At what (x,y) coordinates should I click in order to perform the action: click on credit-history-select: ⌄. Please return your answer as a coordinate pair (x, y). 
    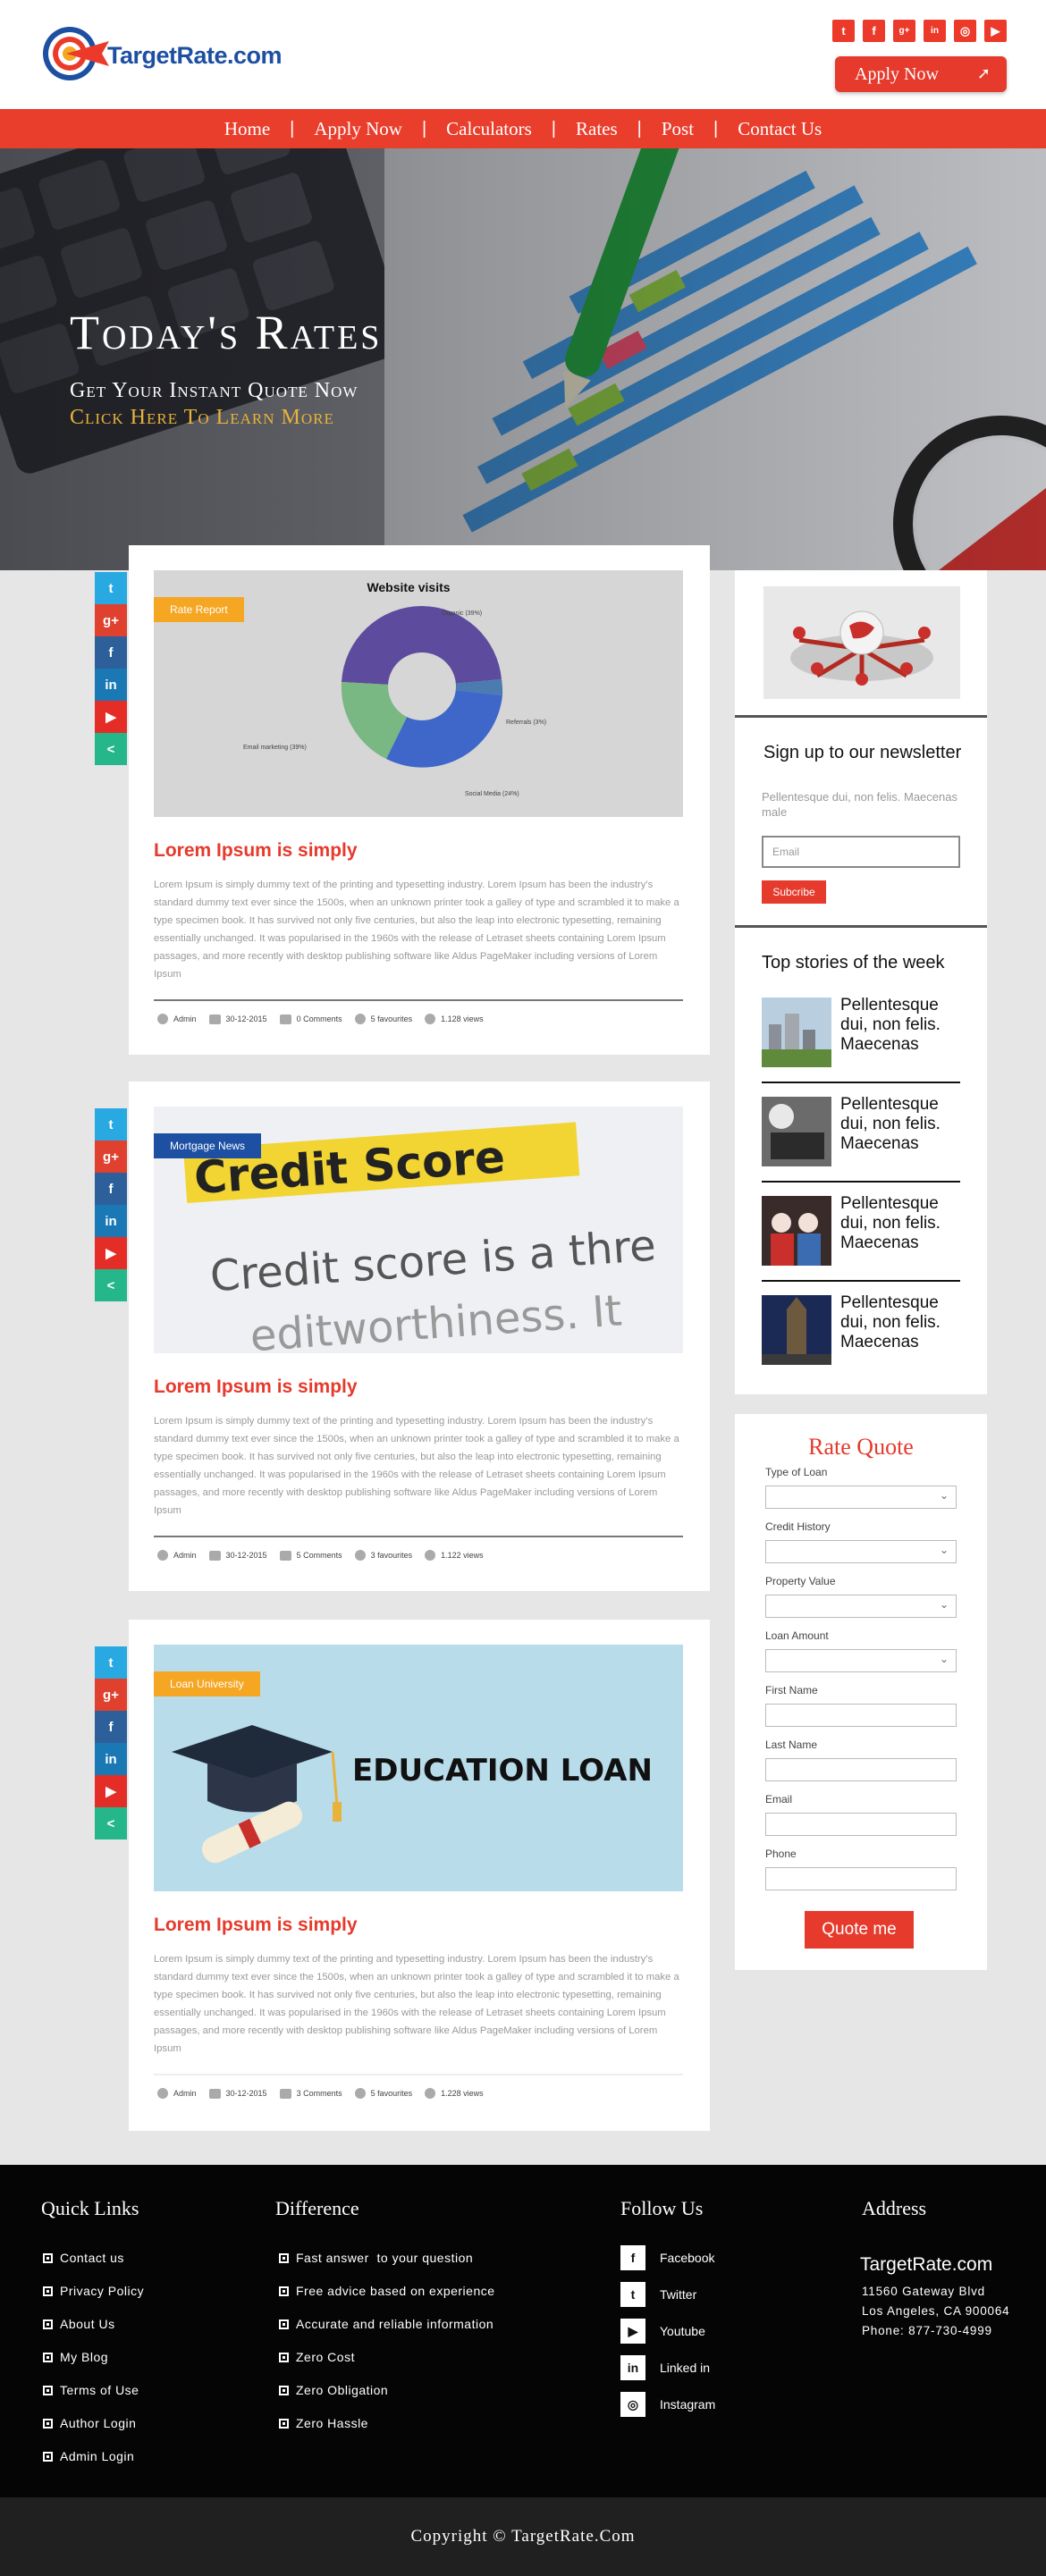
    Looking at the image, I should click on (861, 1552).